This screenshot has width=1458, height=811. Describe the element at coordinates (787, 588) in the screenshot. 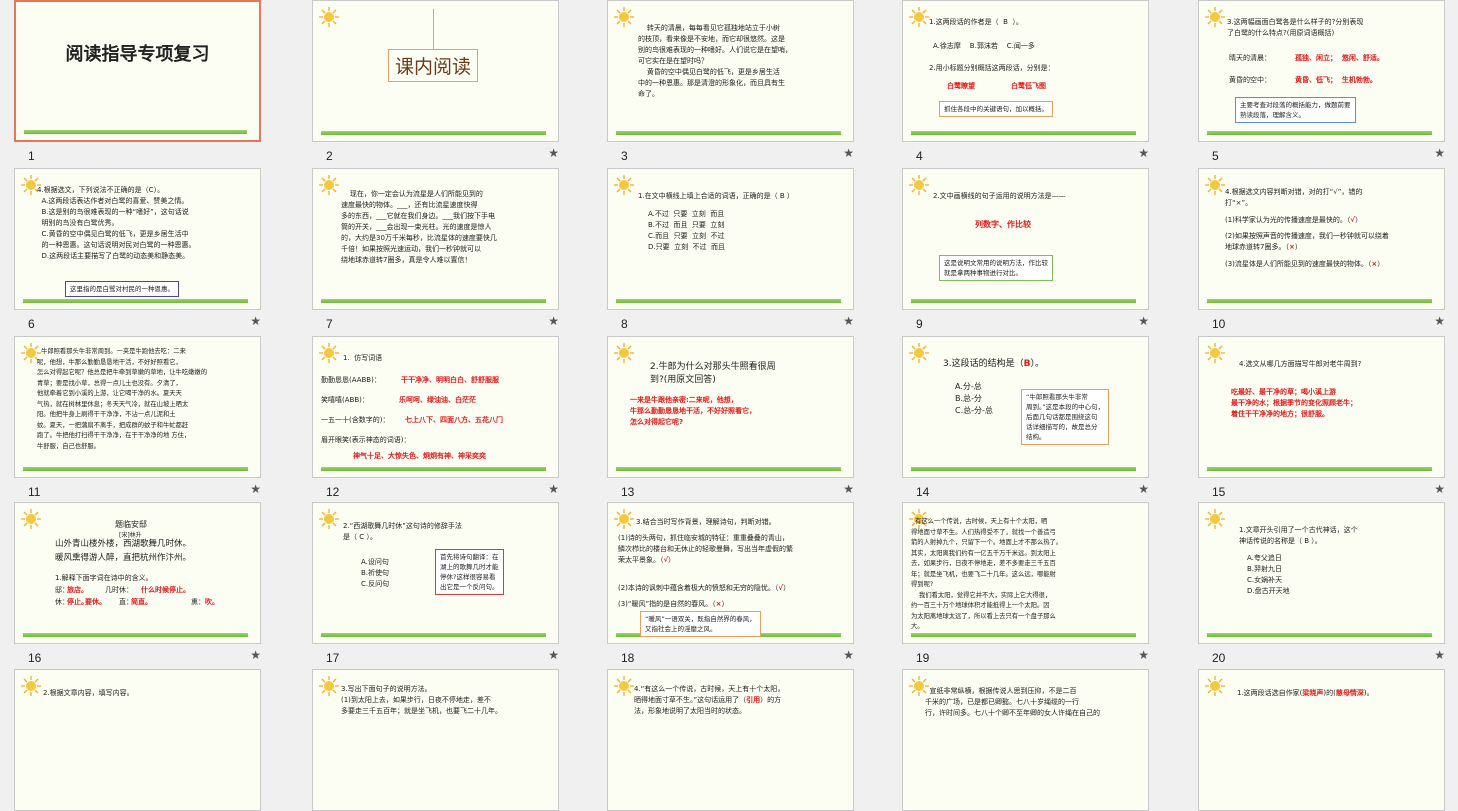

I see `item-close: ）` at that location.